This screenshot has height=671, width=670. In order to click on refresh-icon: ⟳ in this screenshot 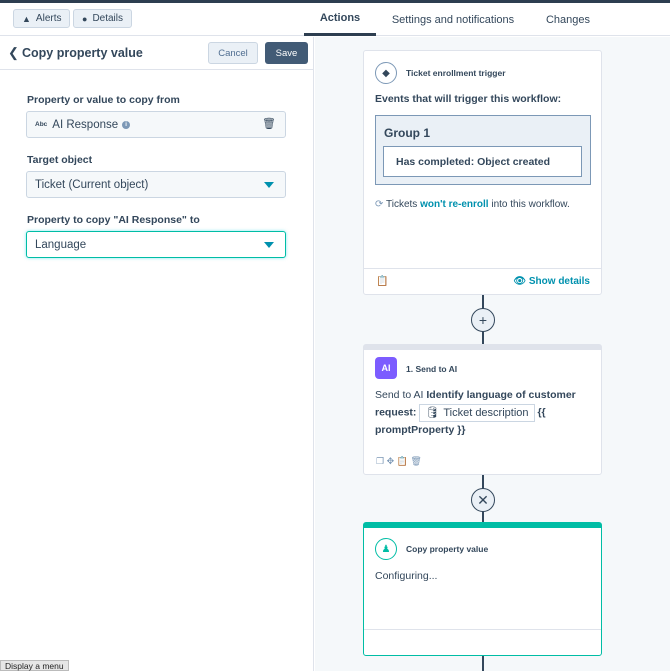, I will do `click(379, 204)`.